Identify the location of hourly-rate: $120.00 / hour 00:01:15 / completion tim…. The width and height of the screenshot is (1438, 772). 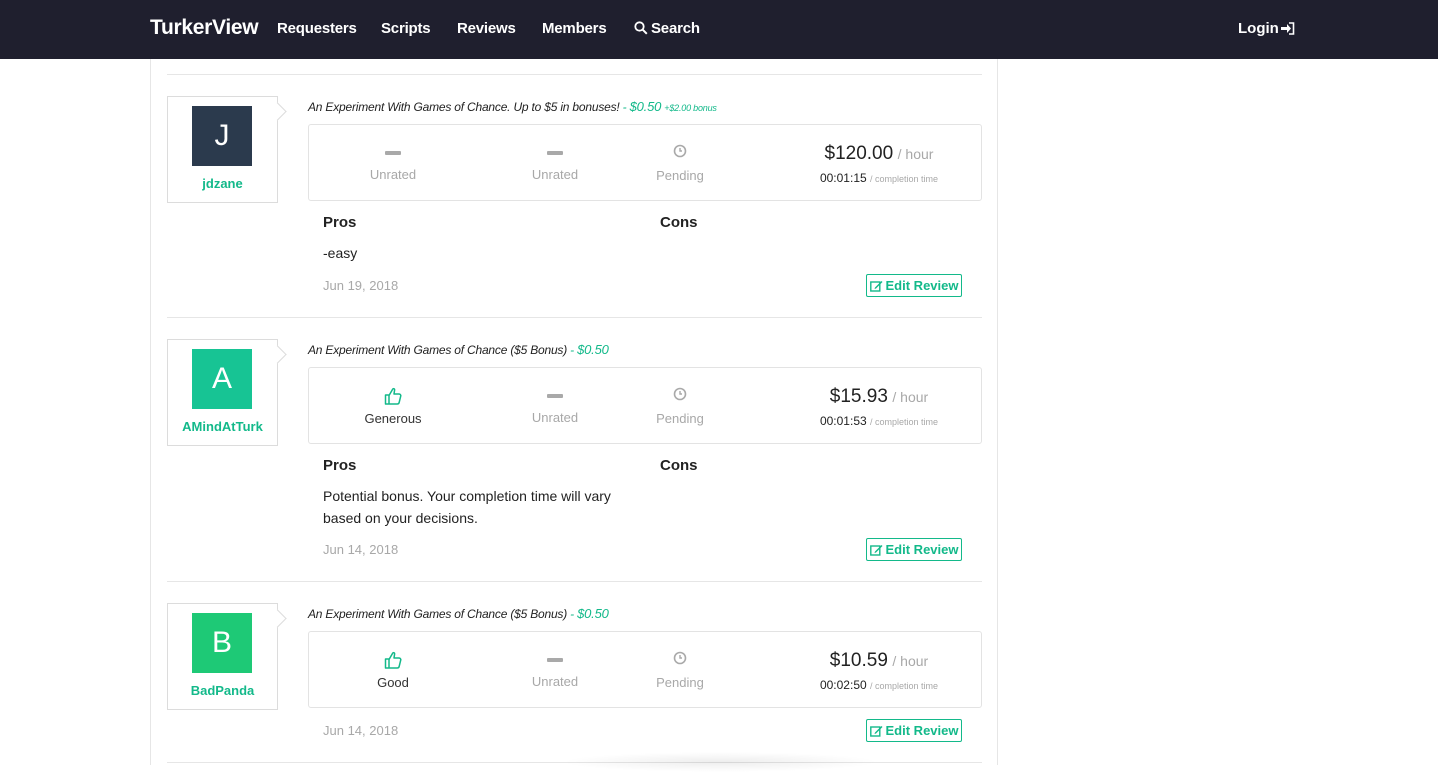
(879, 164).